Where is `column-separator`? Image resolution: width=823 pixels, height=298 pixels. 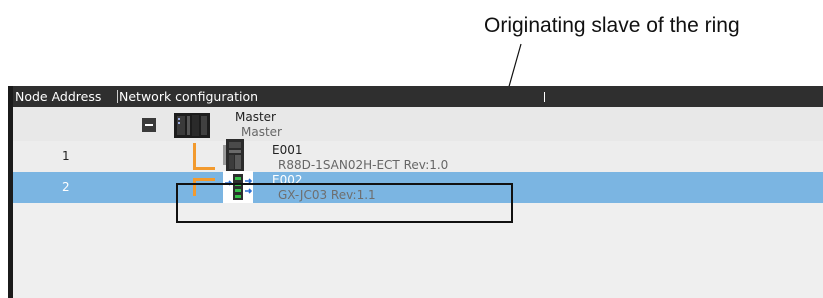 column-separator is located at coordinates (117, 96).